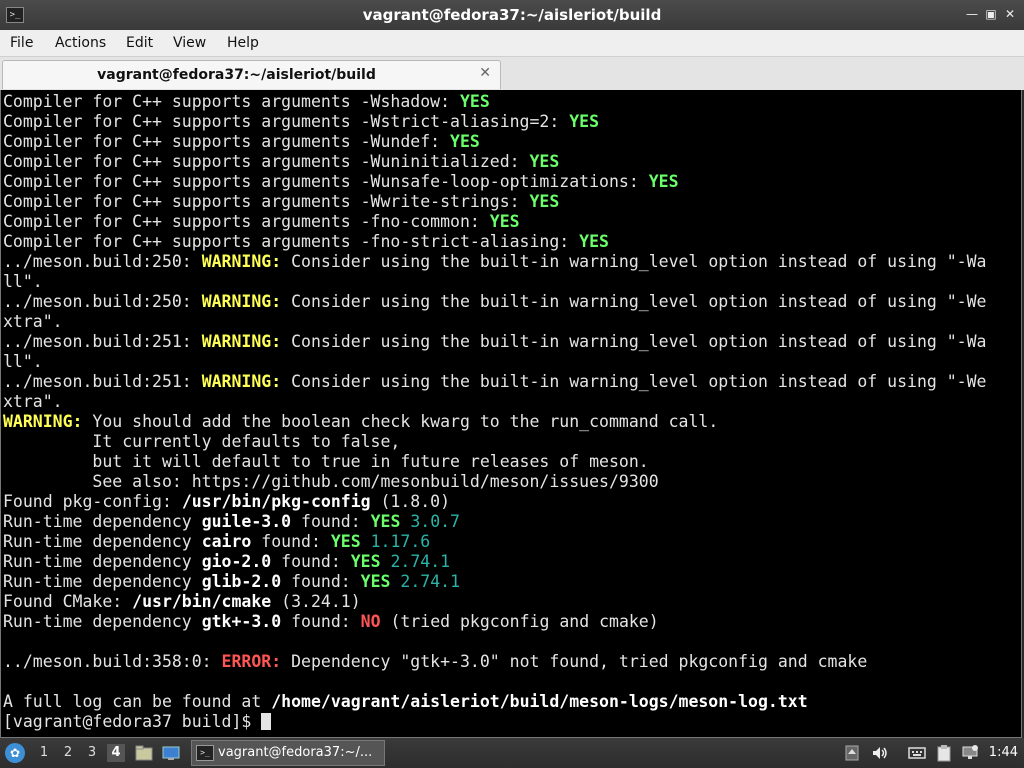 This screenshot has height=768, width=1024. What do you see at coordinates (266, 721) in the screenshot?
I see `text-cursor` at bounding box center [266, 721].